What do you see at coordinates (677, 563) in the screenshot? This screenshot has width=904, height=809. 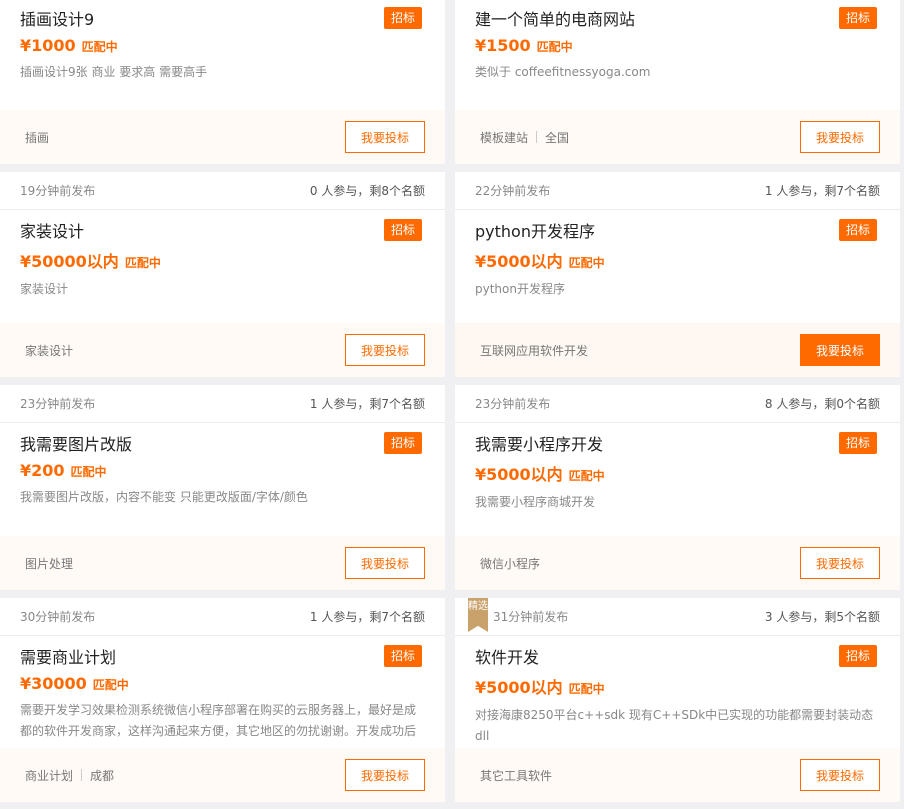 I see `card-footer: 微信小程序 我要投标` at bounding box center [677, 563].